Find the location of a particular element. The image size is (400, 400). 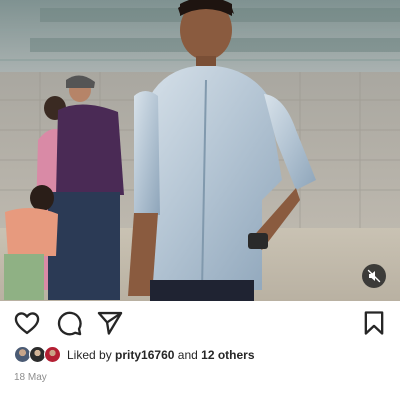

post-action-bar is located at coordinates (200, 323).